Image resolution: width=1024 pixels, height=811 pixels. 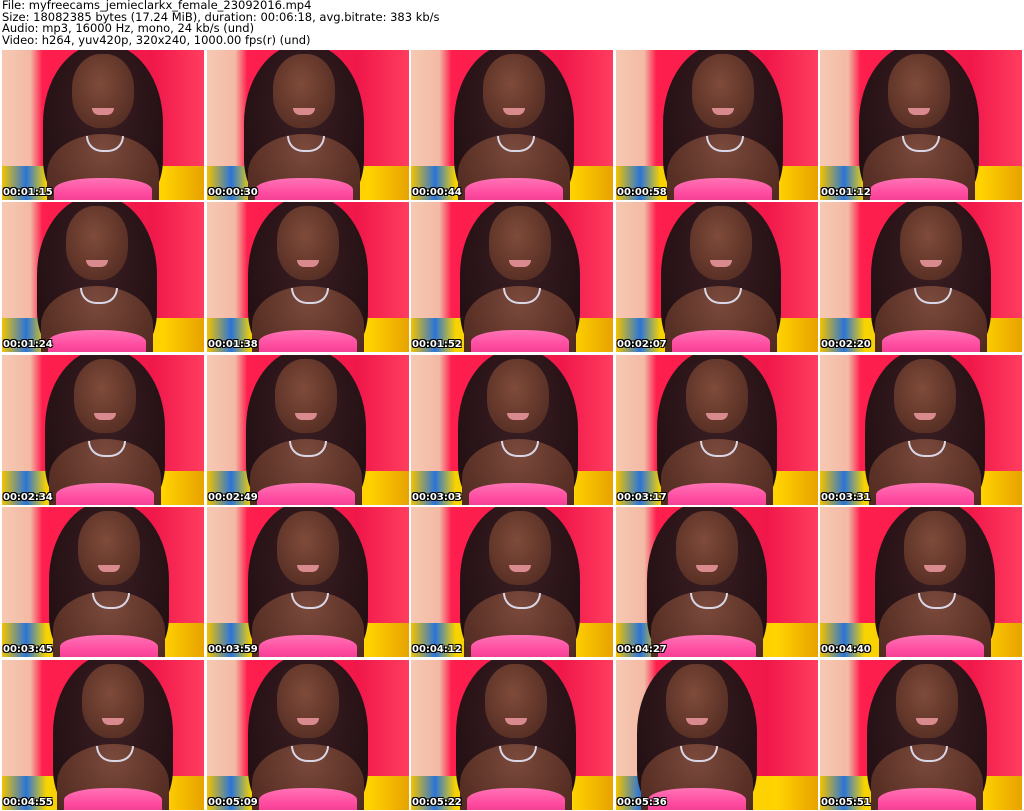 I want to click on thumbnail-timestamp: 00:04:12, so click(x=437, y=649).